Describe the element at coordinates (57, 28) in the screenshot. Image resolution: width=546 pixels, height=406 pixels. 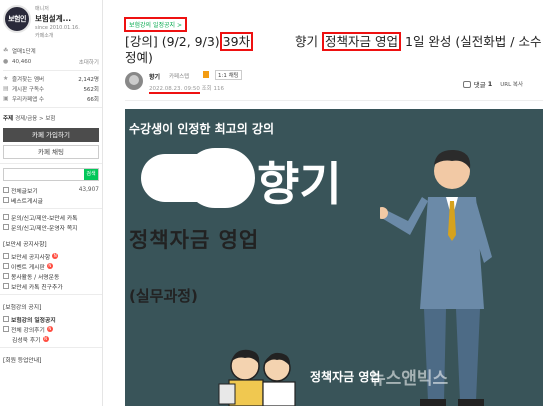
I see `cafe-since: since 2010.01.16.` at that location.